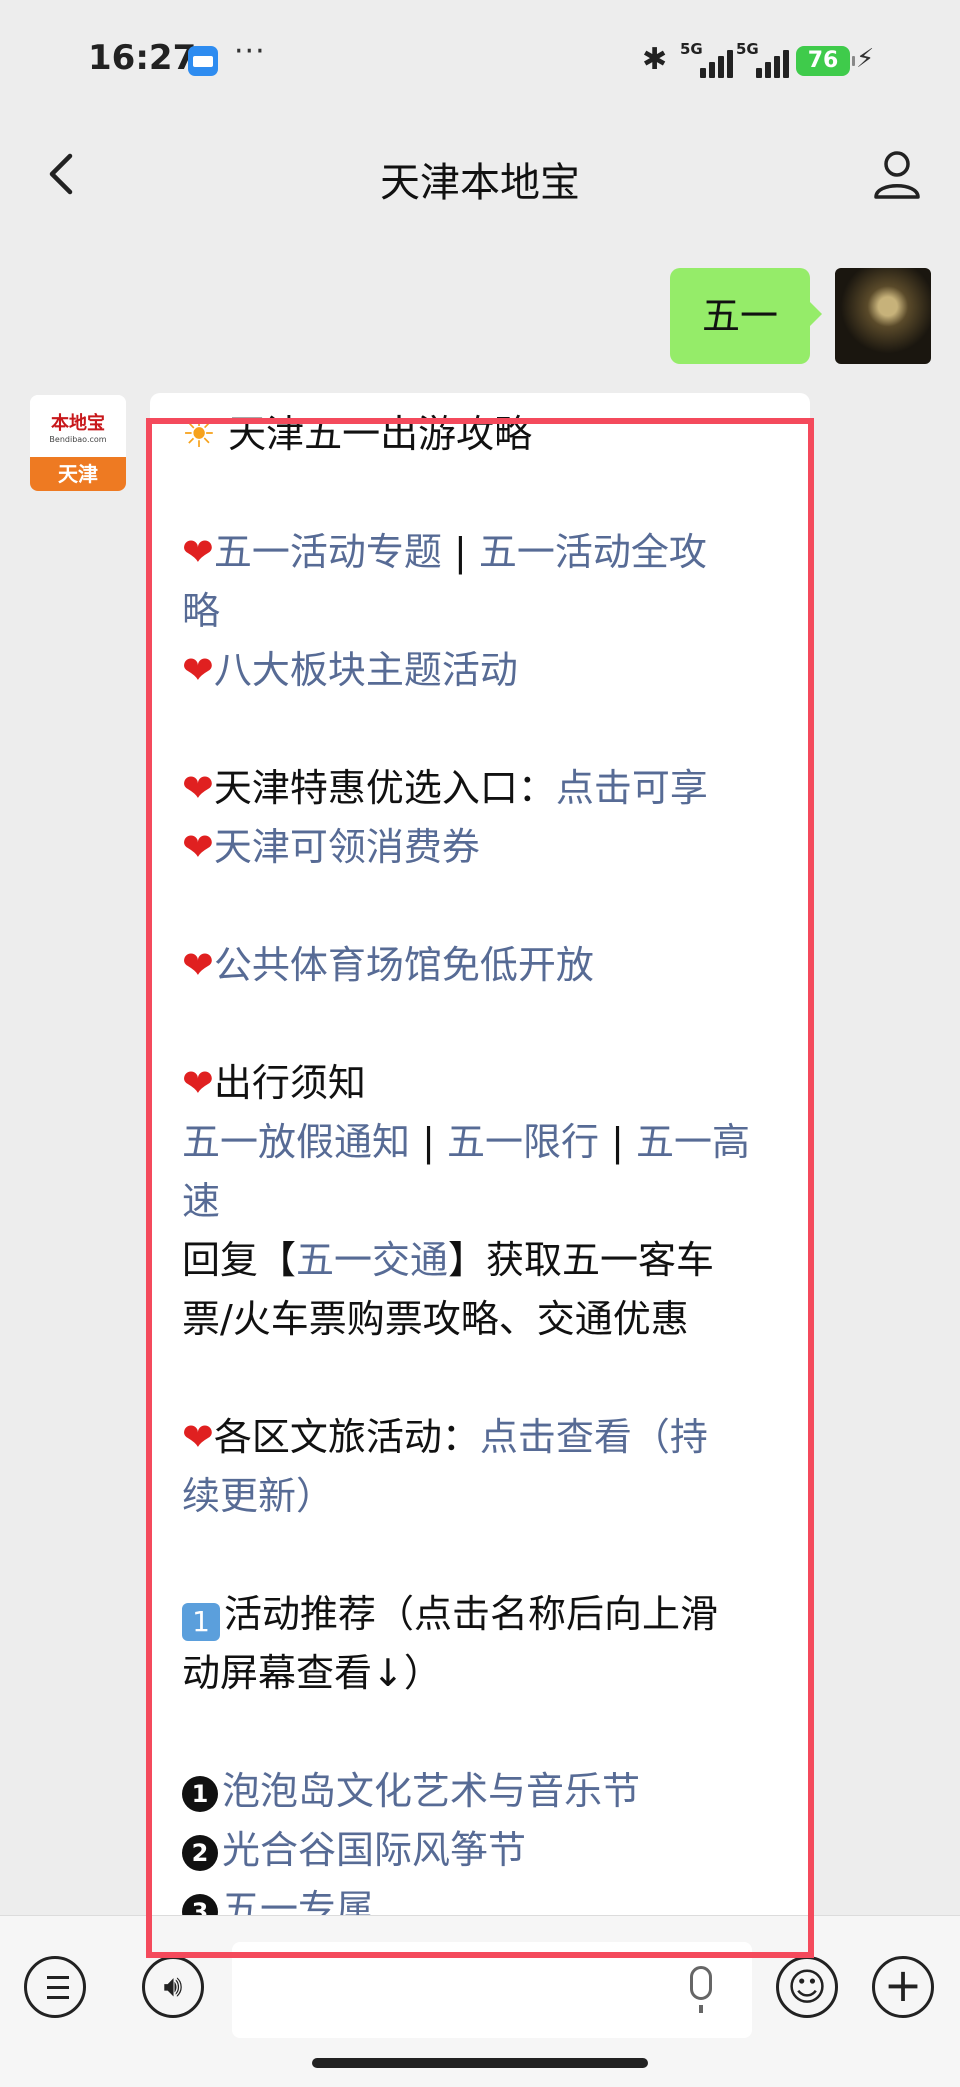 The height and width of the screenshot is (2087, 960). What do you see at coordinates (250, 51) in the screenshot?
I see `more-notifications-icon: ···` at bounding box center [250, 51].